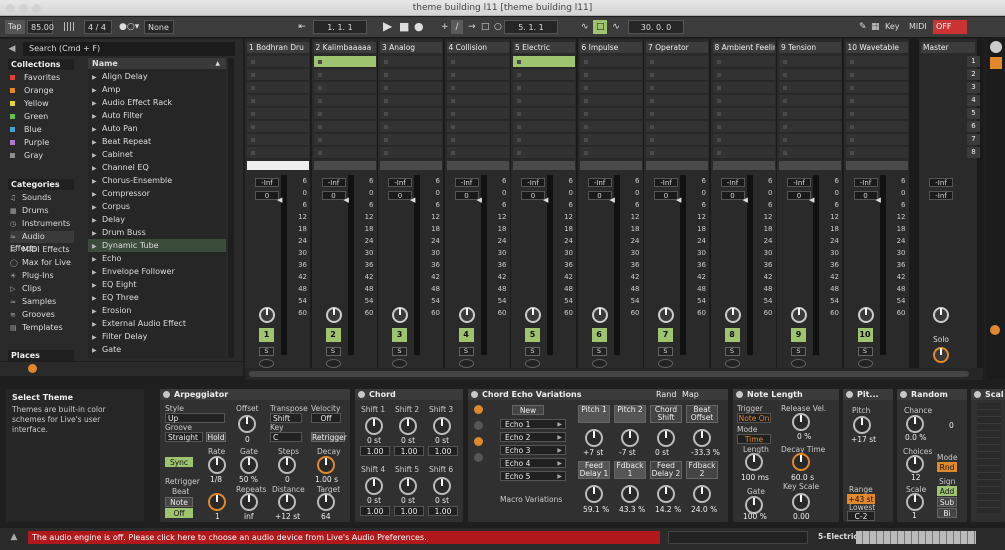  I want to click on nudge-icon: ||||, so click(69, 27).